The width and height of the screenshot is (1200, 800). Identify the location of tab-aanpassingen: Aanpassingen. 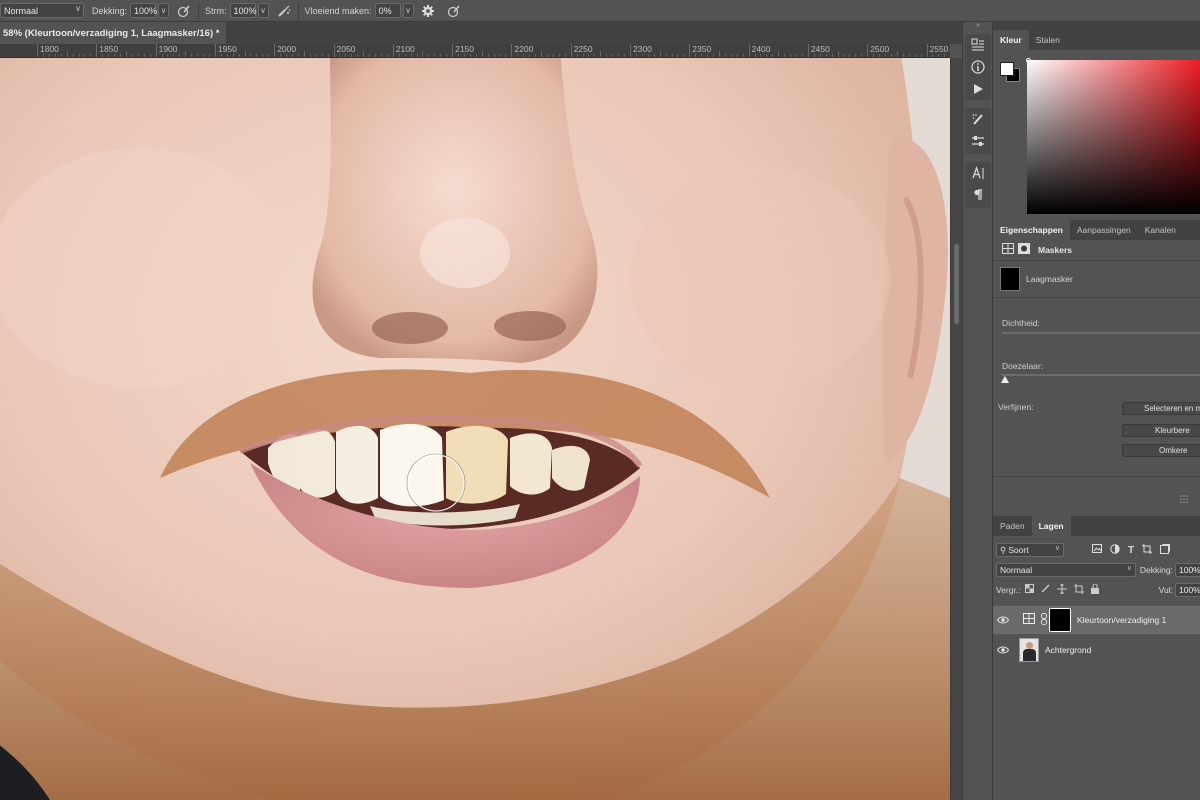
(1104, 230).